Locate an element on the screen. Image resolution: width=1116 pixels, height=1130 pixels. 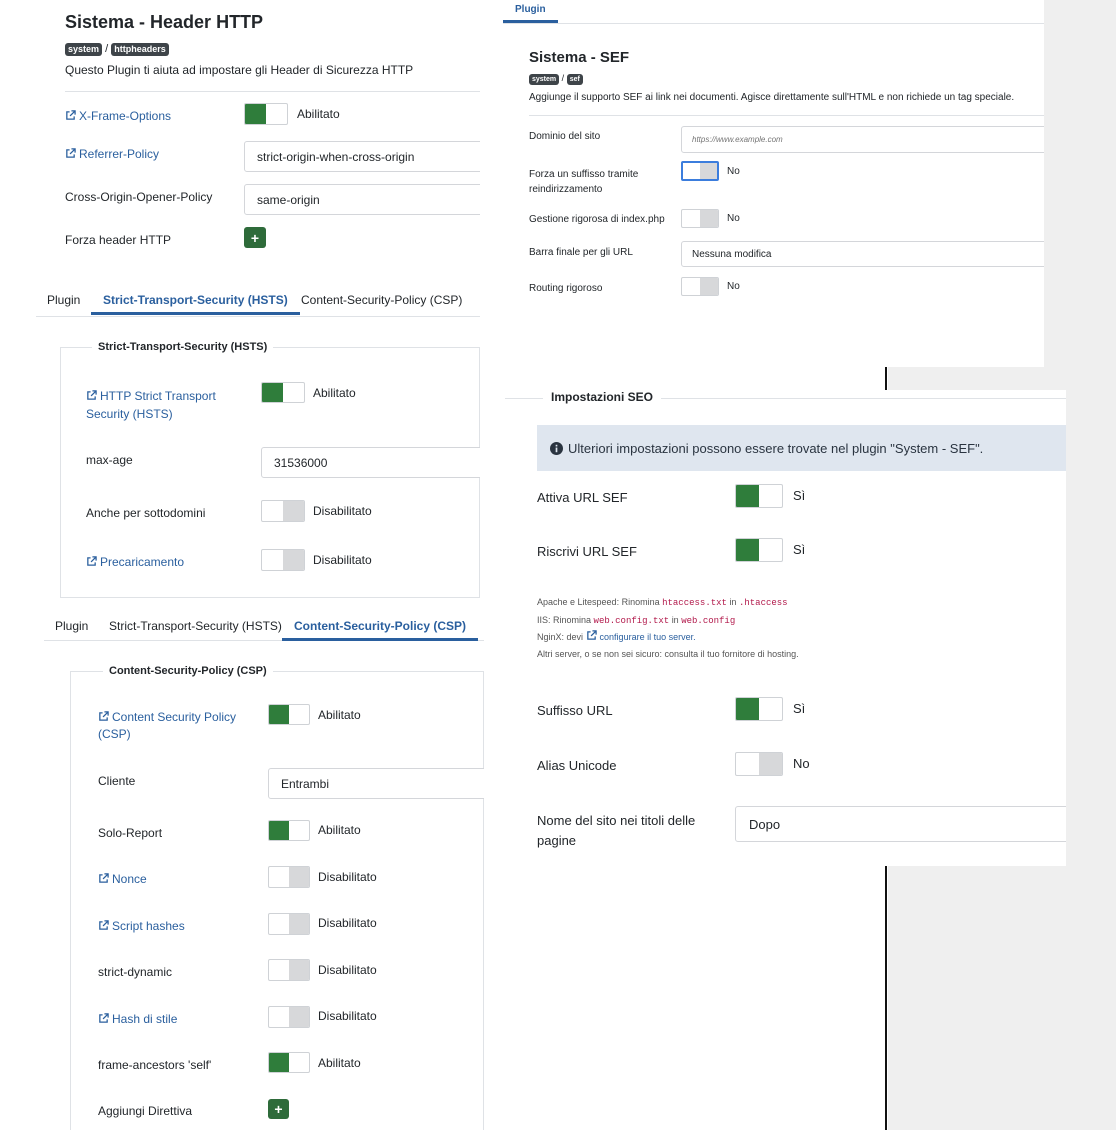
hsts-link: HTTP Strict Transport Security (HSTS) is located at coordinates (161, 405).